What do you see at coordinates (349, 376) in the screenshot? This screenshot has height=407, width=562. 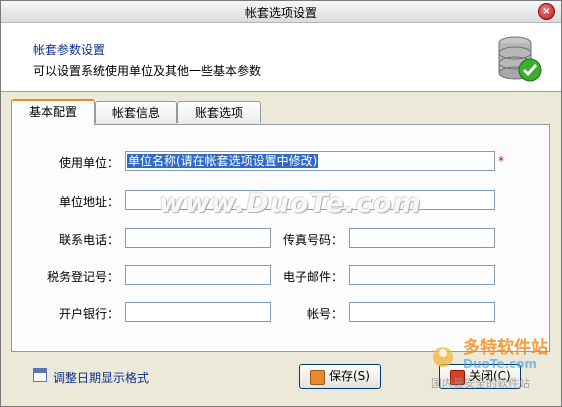 I see `save-button-label: 保存(S)` at bounding box center [349, 376].